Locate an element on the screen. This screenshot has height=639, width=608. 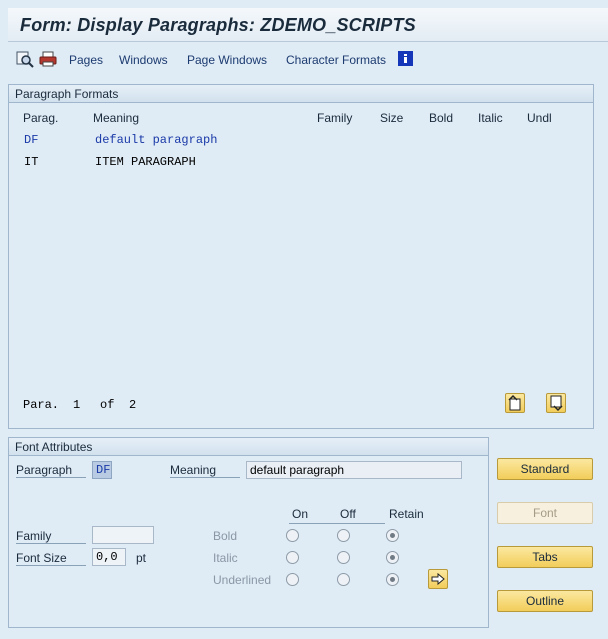
column-header-size: Size is located at coordinates (391, 118).